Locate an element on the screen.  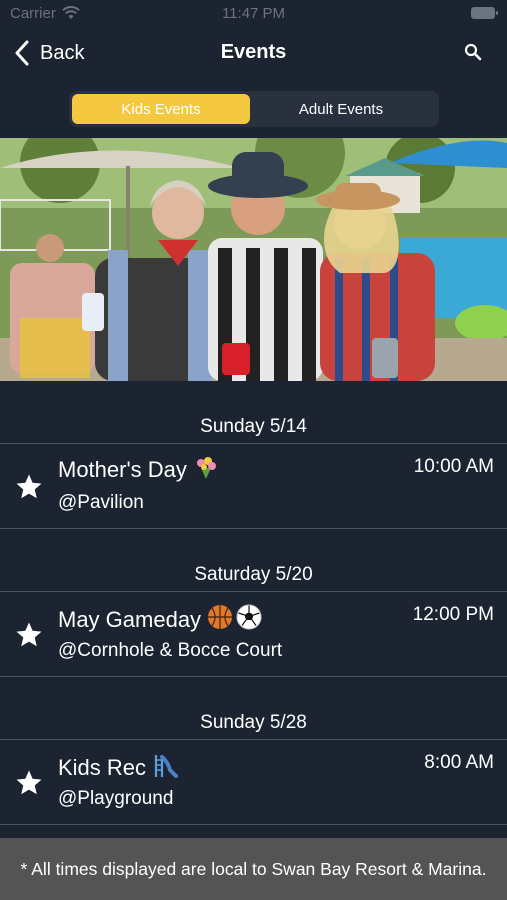
events-segmented-control: Kids Events Adult Events is located at coordinates (254, 109).